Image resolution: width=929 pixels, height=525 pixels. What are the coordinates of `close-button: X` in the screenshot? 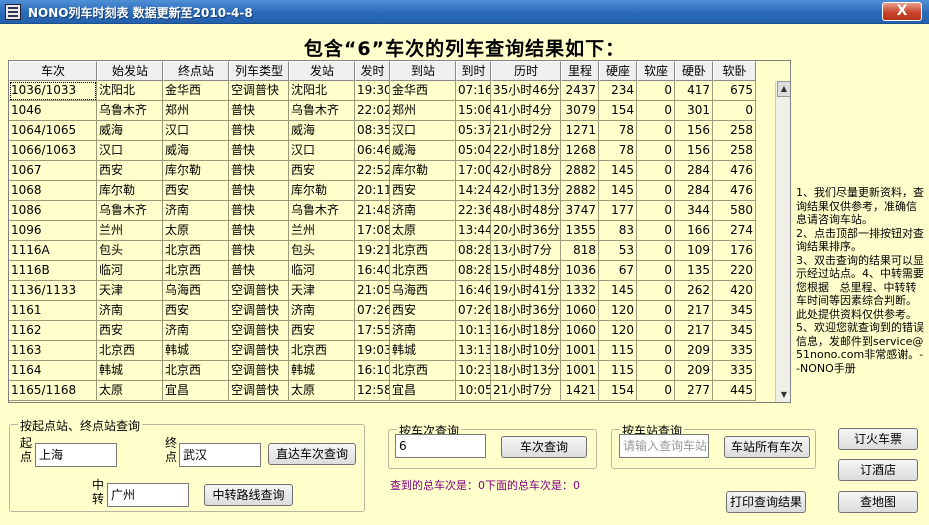 It's located at (902, 11).